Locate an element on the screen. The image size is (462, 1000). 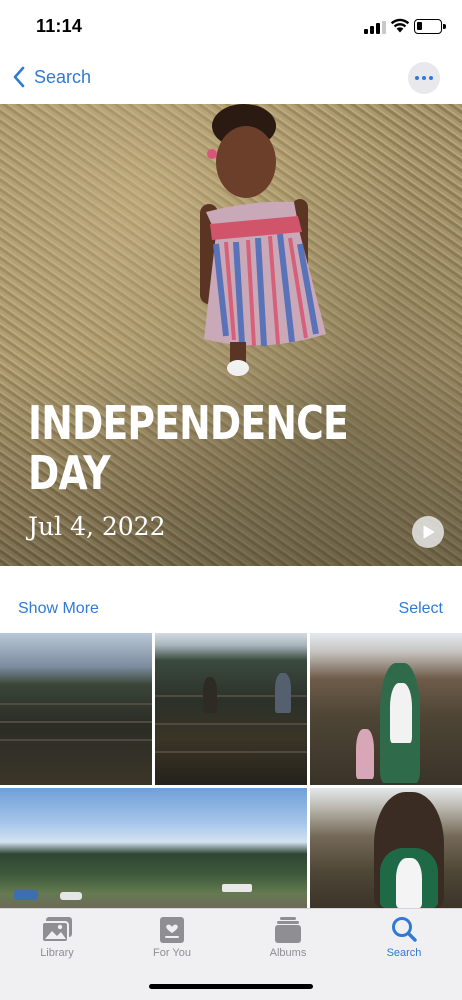
tab-search: Search is located at coordinates (404, 943).